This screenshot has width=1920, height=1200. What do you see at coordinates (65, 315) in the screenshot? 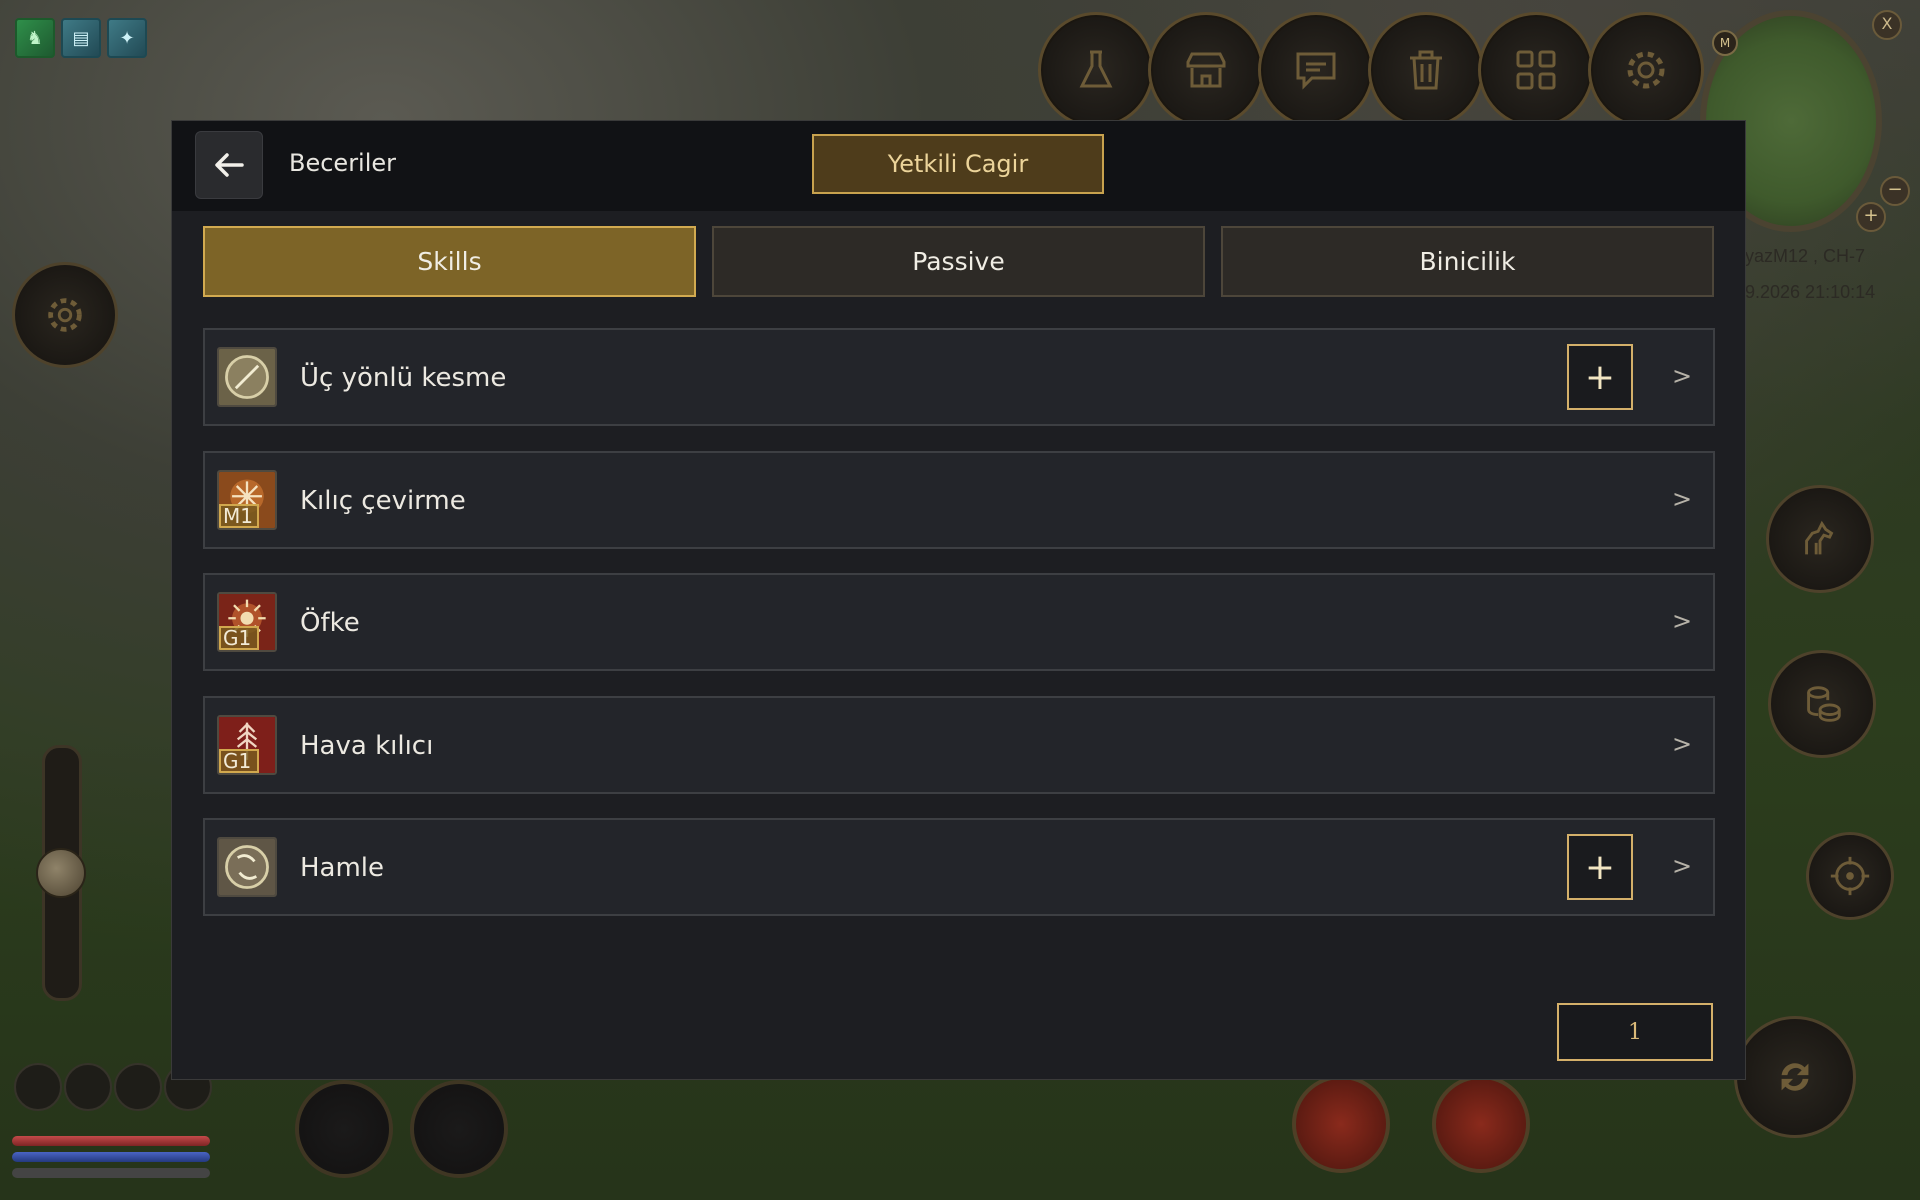
I see `settings-gear-icon` at bounding box center [65, 315].